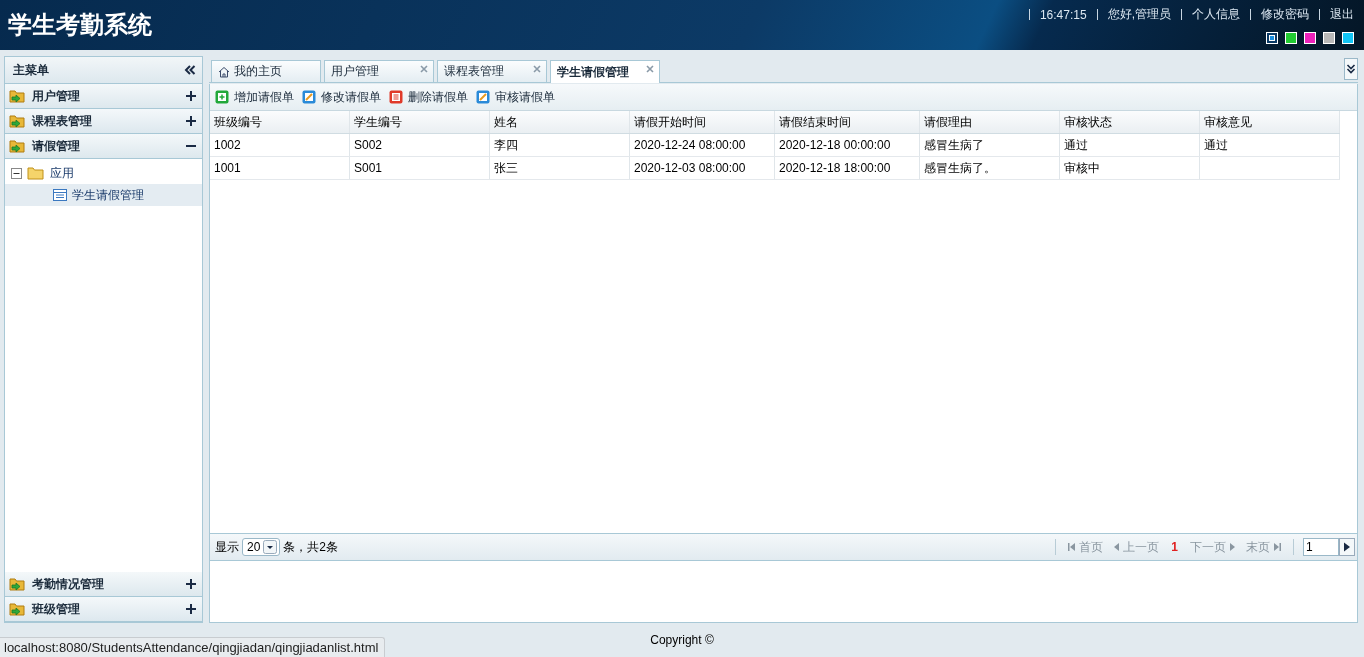  I want to click on toolbar-button: 增加请假单, so click(254, 97).